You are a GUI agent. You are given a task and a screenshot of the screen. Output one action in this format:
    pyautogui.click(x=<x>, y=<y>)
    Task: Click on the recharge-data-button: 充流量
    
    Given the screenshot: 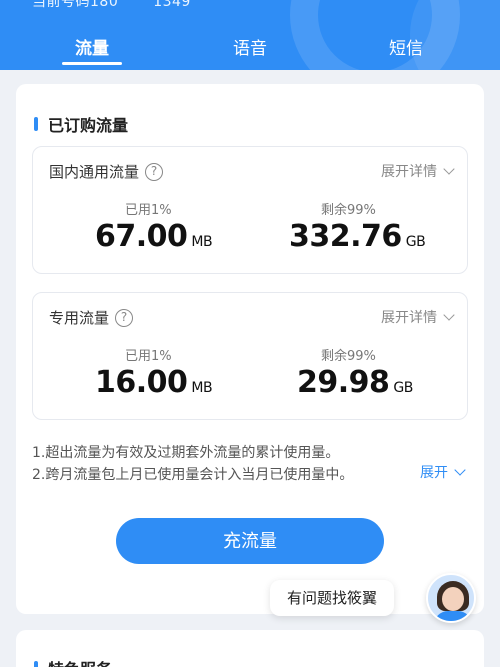 What is the action you would take?
    pyautogui.click(x=250, y=541)
    